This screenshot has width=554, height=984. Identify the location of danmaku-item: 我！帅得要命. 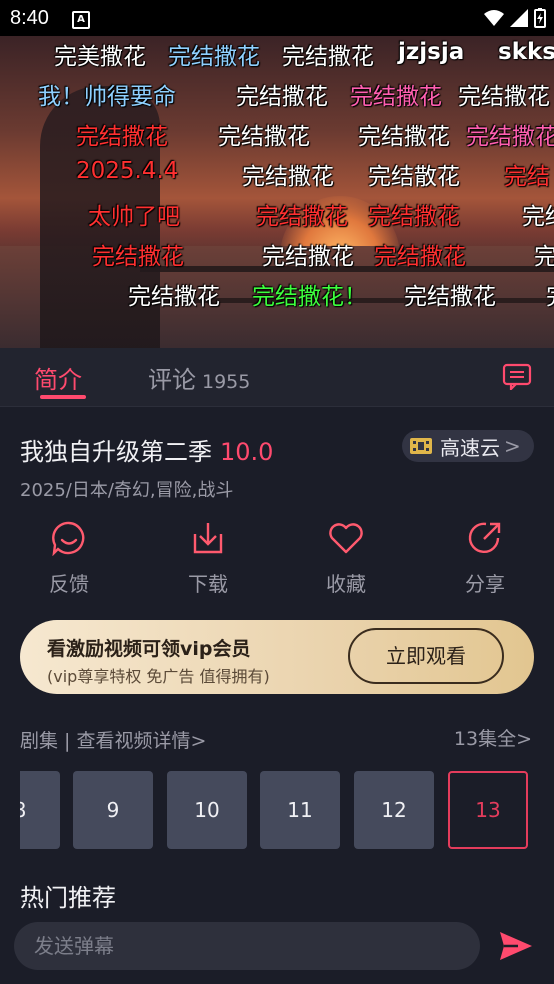
(107, 97).